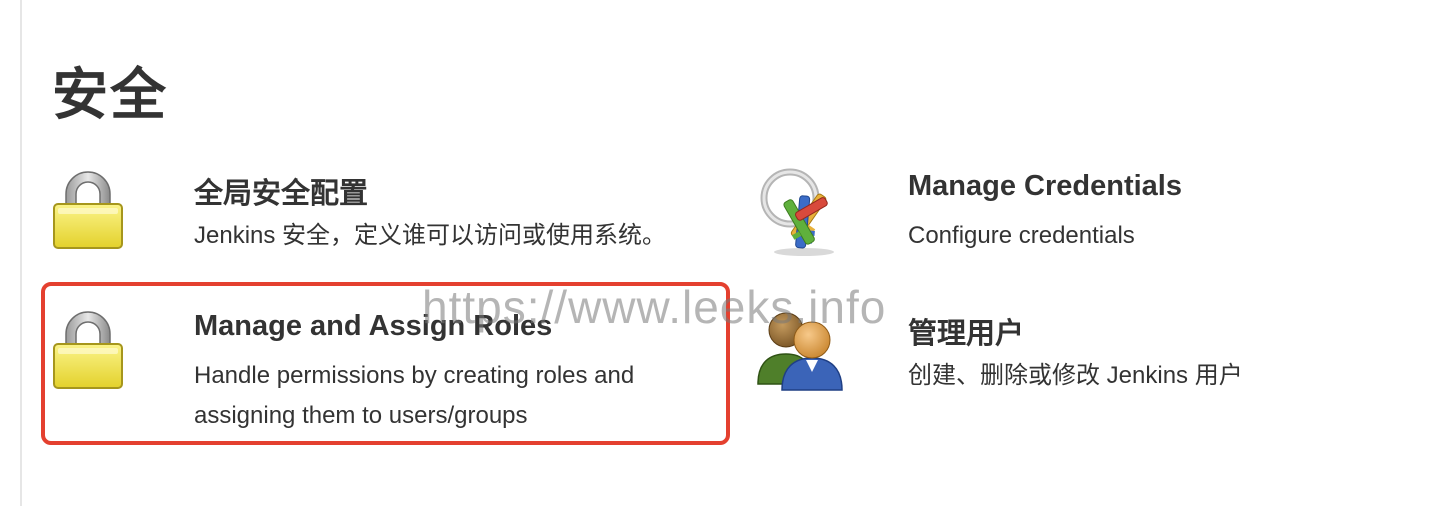  What do you see at coordinates (21, 253) in the screenshot?
I see `divider` at bounding box center [21, 253].